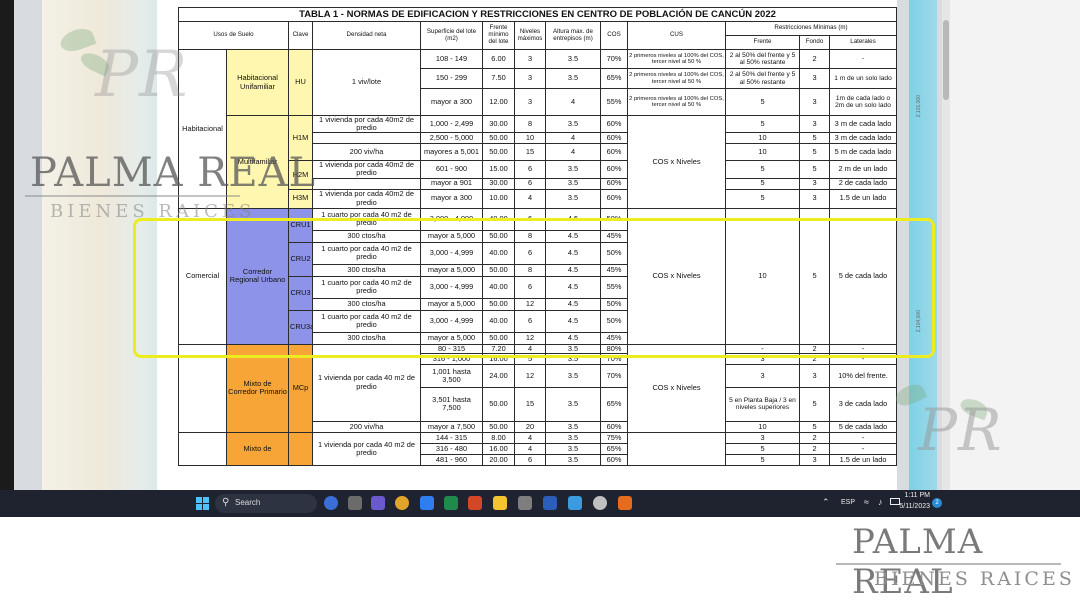 The width and height of the screenshot is (1080, 607). I want to click on app-icon-photos, so click(575, 503).